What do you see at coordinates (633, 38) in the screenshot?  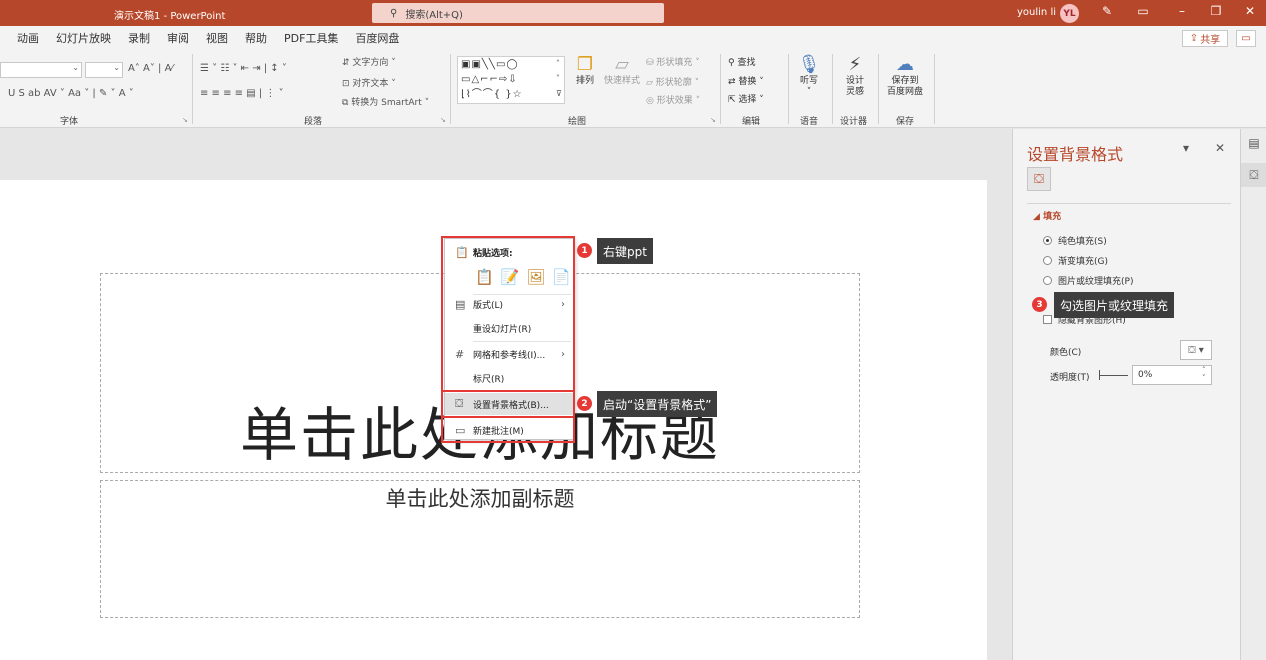 I see `ribbon-tabs: 动画 幻灯片放映 录制 审阅 视图 帮助 PDF工具集 百度网盘` at bounding box center [633, 38].